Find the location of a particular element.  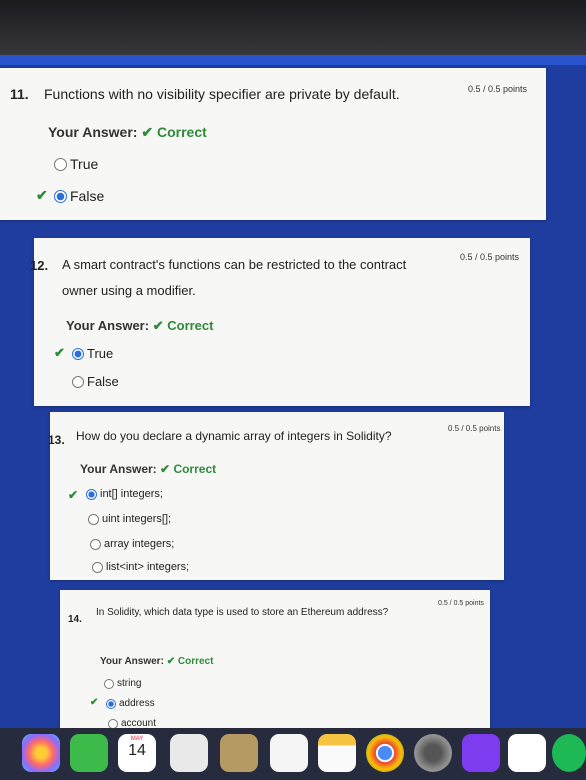

freeform-icon is located at coordinates (189, 753).